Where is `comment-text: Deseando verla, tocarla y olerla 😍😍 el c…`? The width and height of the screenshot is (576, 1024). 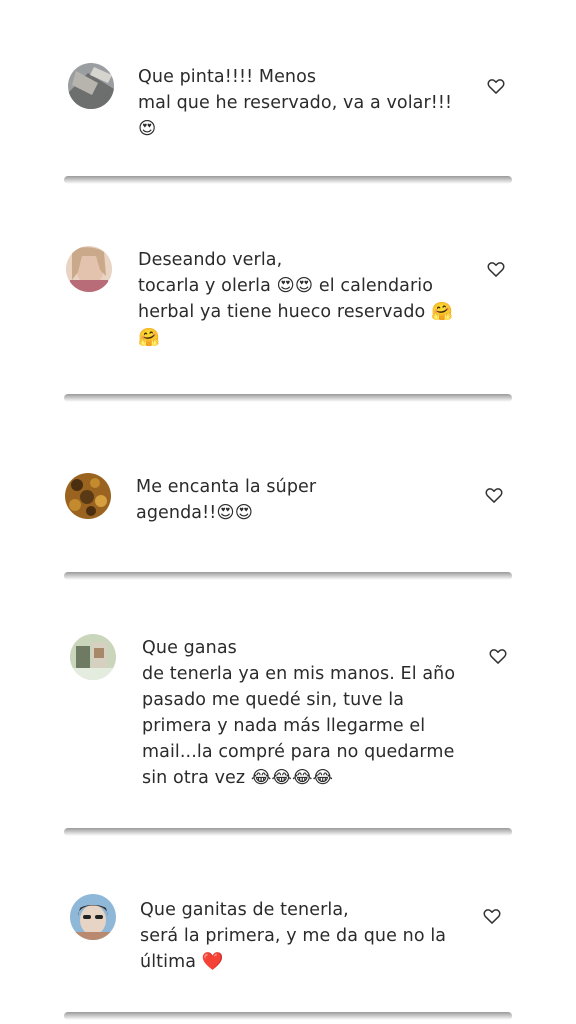 comment-text: Deseando verla, tocarla y olerla 😍😍 el c… is located at coordinates (295, 299).